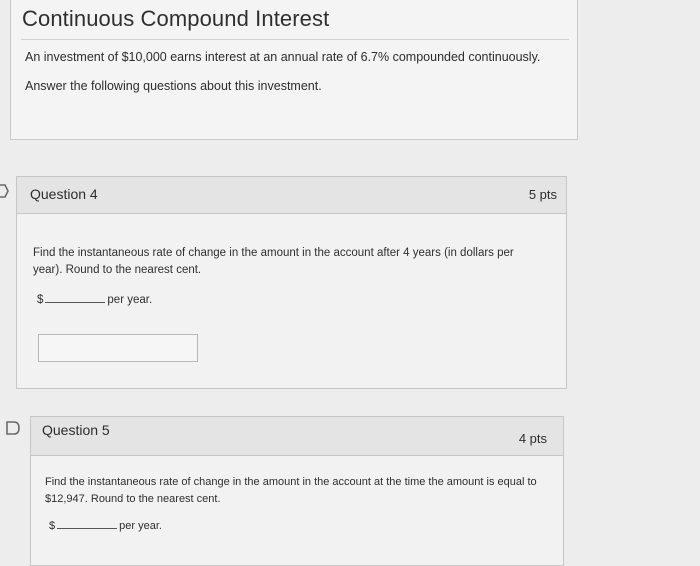 The image size is (700, 566). Describe the element at coordinates (532, 438) in the screenshot. I see `question-points: 4 pts` at that location.